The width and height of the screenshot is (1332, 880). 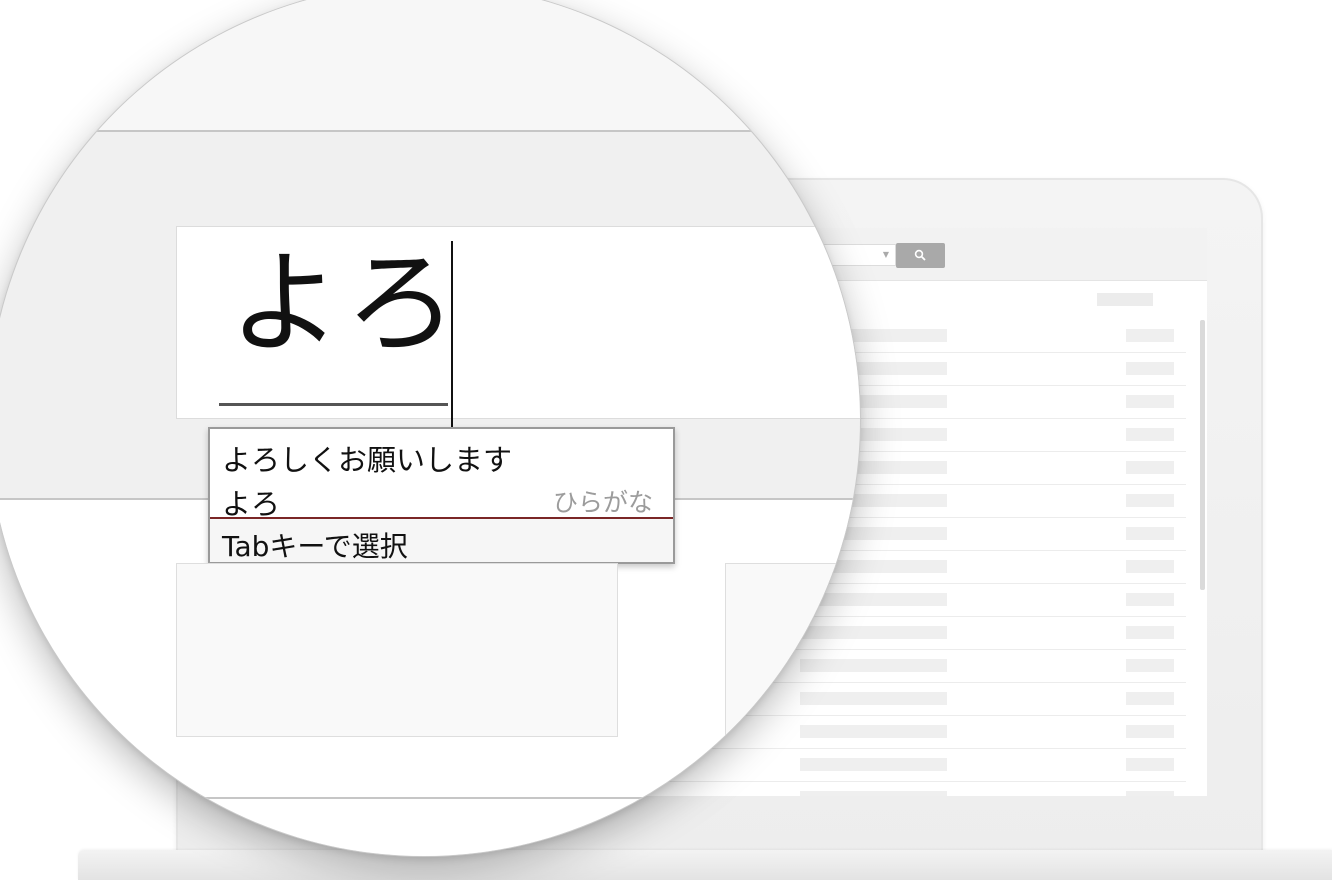 What do you see at coordinates (345, 304) in the screenshot?
I see `composition-text: よろ` at bounding box center [345, 304].